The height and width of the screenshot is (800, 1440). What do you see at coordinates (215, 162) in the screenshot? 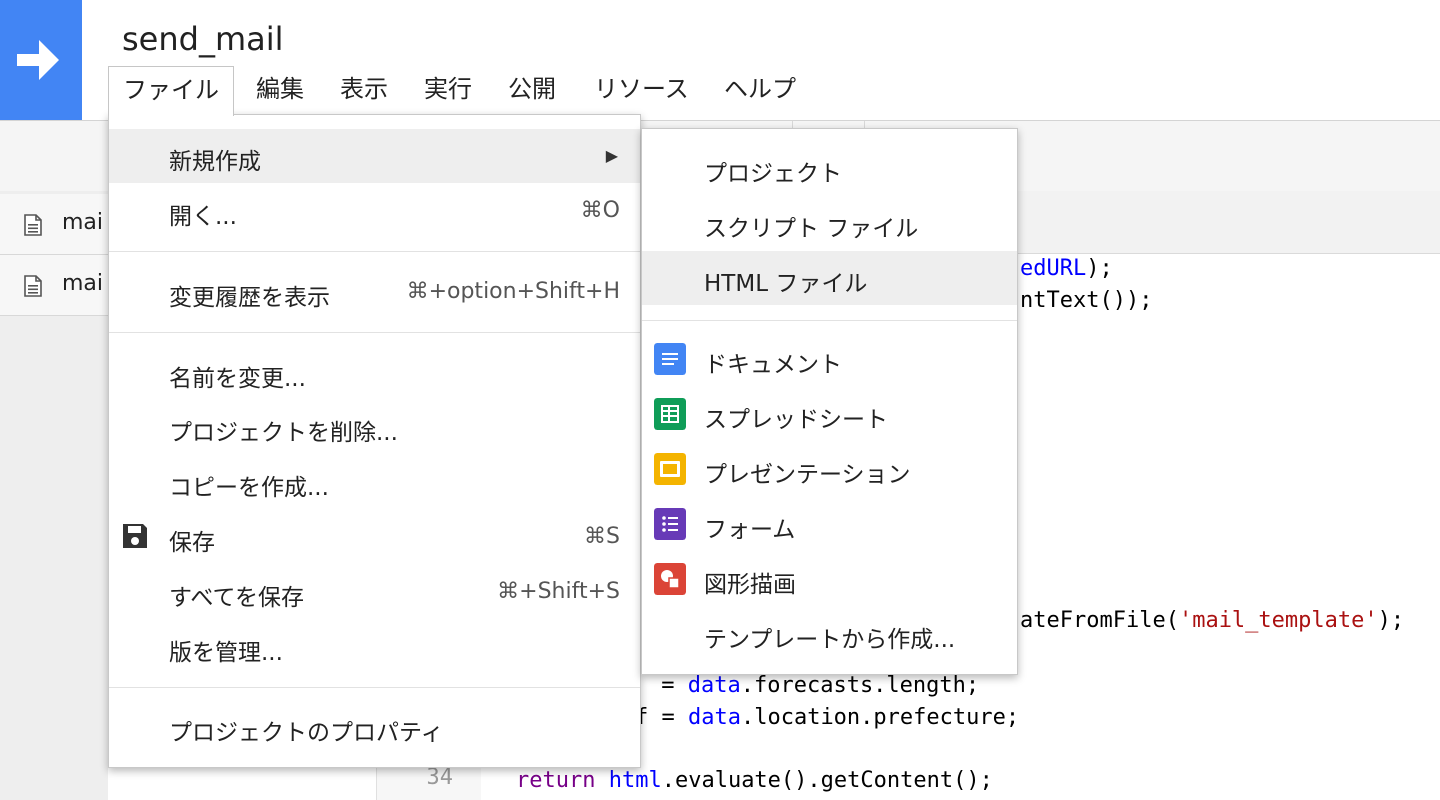
I see `menu-item-label: 新規作成` at bounding box center [215, 162].